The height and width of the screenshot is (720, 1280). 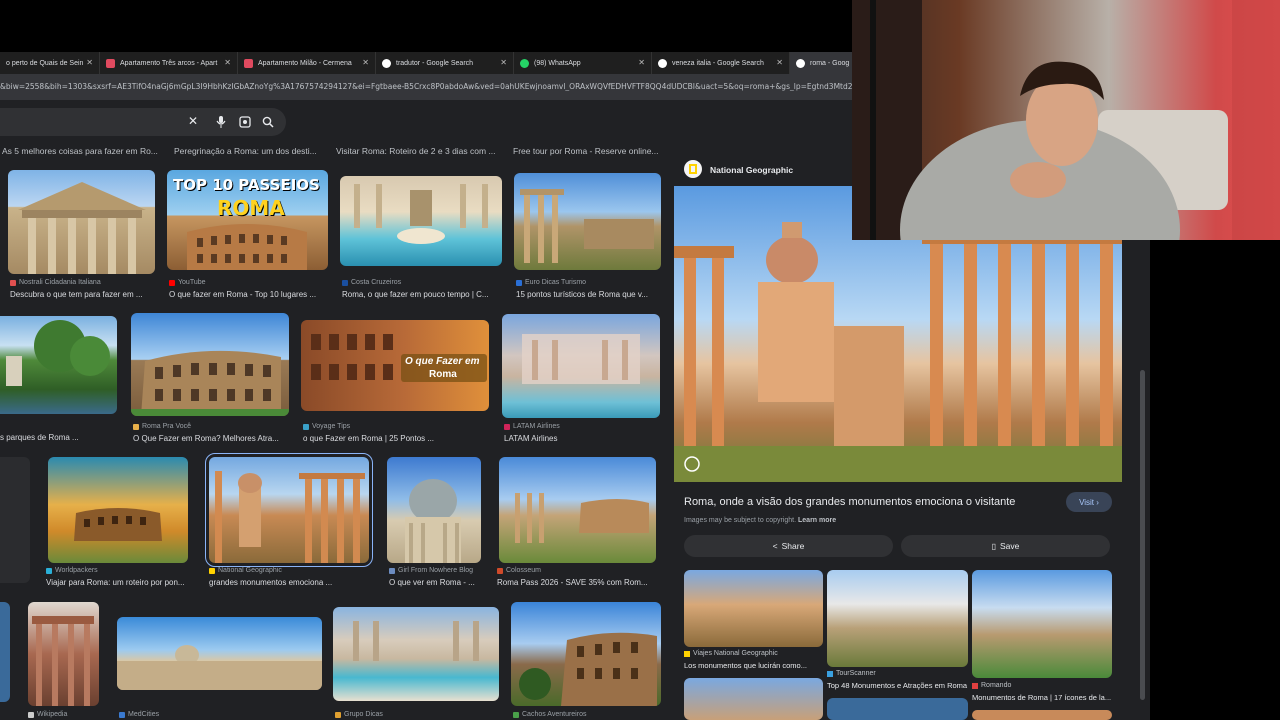 What do you see at coordinates (245, 122) in the screenshot?
I see `lens-icon` at bounding box center [245, 122].